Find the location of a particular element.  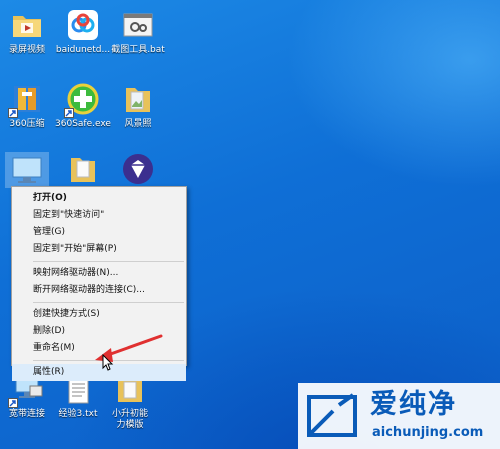

red-arrow-annotation-icon is located at coordinates (129, 348).